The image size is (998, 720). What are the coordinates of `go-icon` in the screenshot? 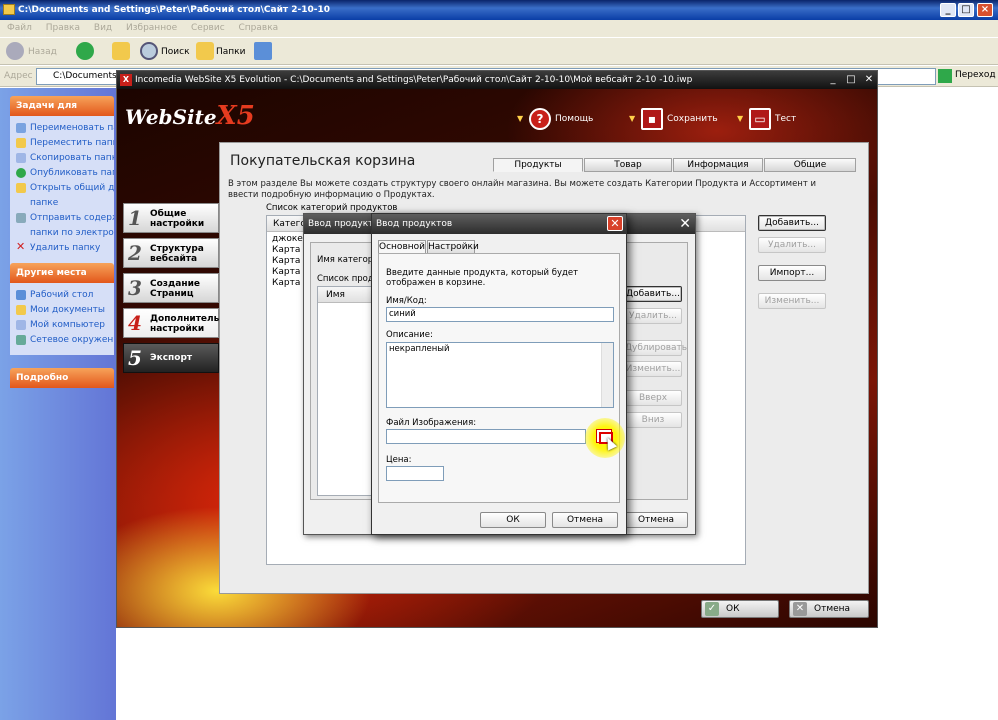 It's located at (945, 76).